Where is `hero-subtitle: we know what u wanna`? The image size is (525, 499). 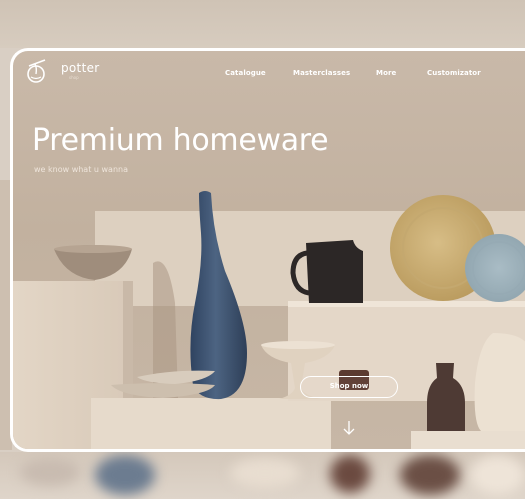 hero-subtitle: we know what u wanna is located at coordinates (81, 169).